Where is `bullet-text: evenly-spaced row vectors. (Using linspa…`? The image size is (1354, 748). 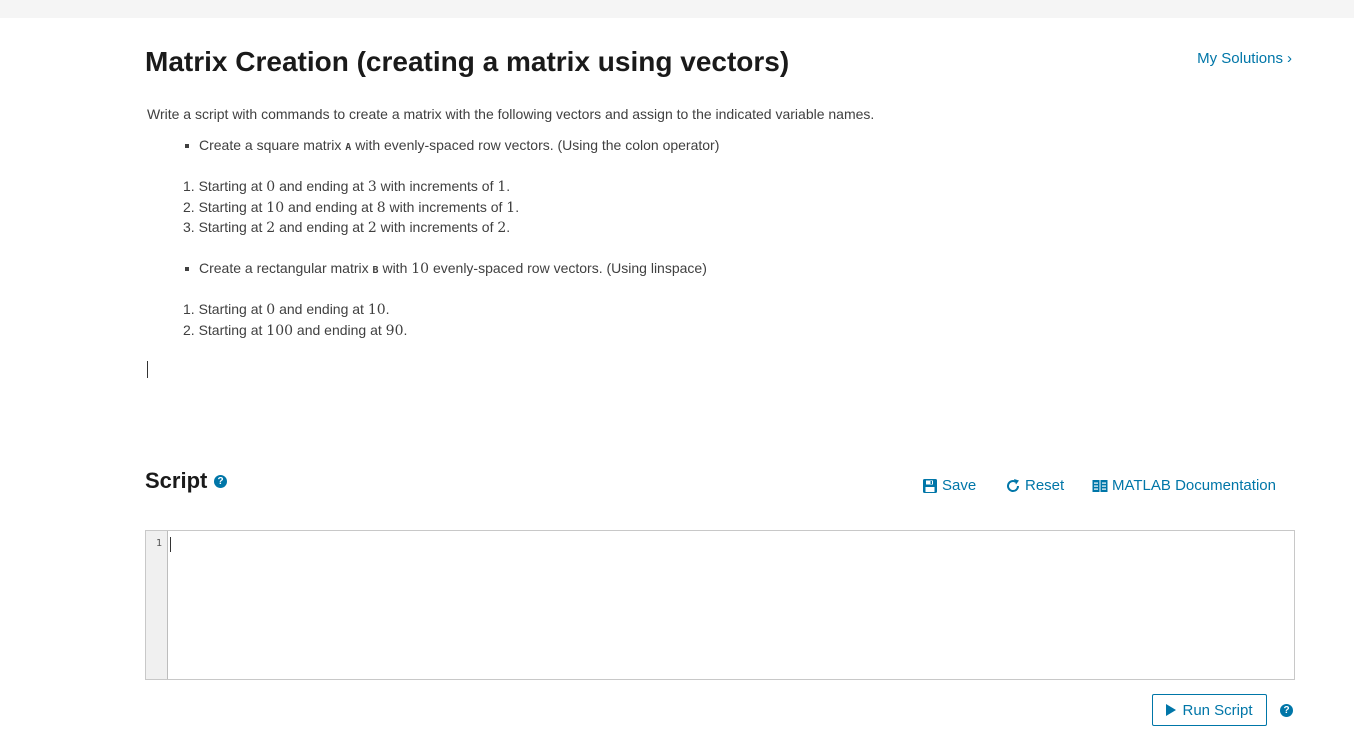
bullet-text: evenly-spaced row vectors. (Using linspa… is located at coordinates (568, 268).